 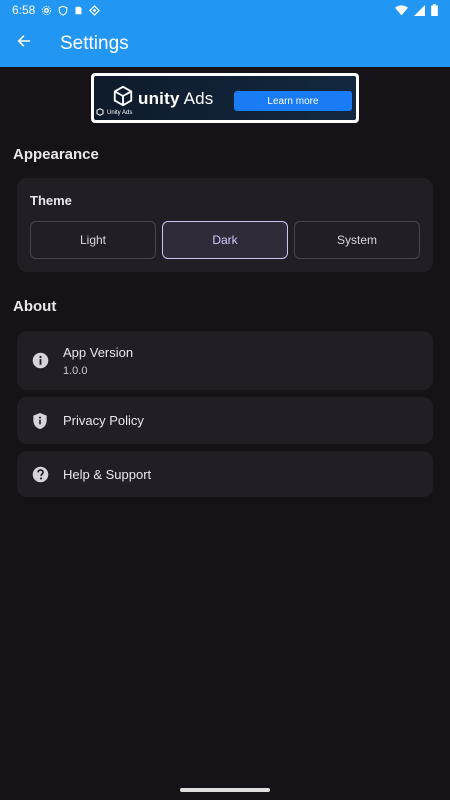 What do you see at coordinates (225, 420) in the screenshot?
I see `privacy-policy-item: Privacy Policy` at bounding box center [225, 420].